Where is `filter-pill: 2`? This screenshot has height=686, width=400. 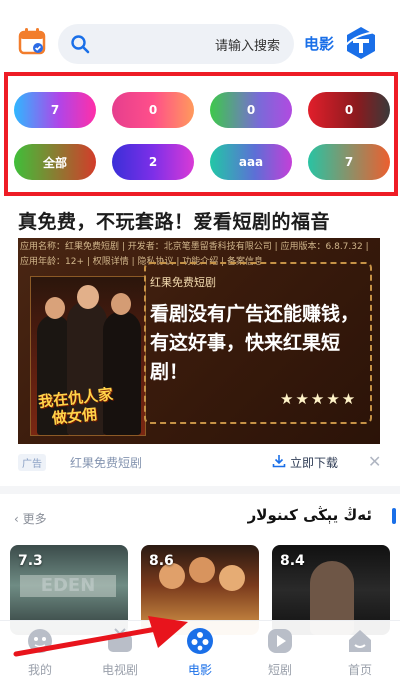 filter-pill: 2 is located at coordinates (153, 162).